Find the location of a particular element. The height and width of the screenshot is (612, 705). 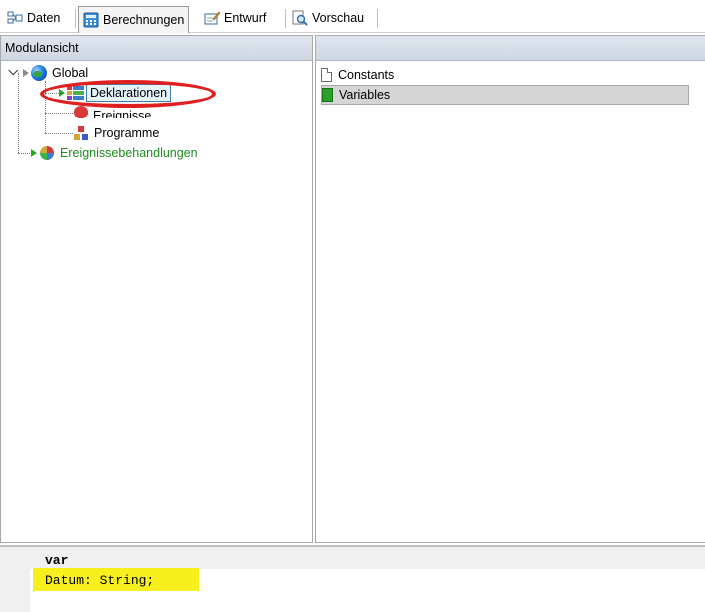

module-view-header: Modulansicht is located at coordinates (156, 48).